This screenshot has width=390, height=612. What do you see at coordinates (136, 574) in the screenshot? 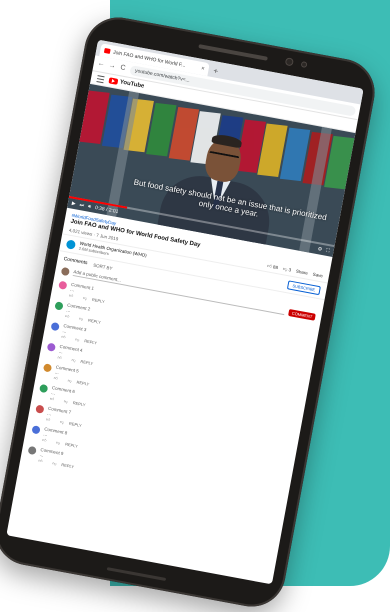
I see `home-indicator` at bounding box center [136, 574].